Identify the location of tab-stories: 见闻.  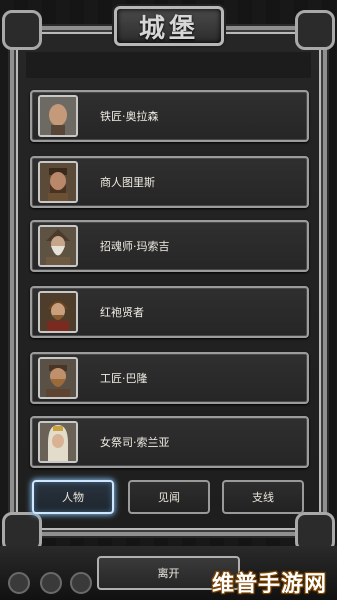
(169, 497).